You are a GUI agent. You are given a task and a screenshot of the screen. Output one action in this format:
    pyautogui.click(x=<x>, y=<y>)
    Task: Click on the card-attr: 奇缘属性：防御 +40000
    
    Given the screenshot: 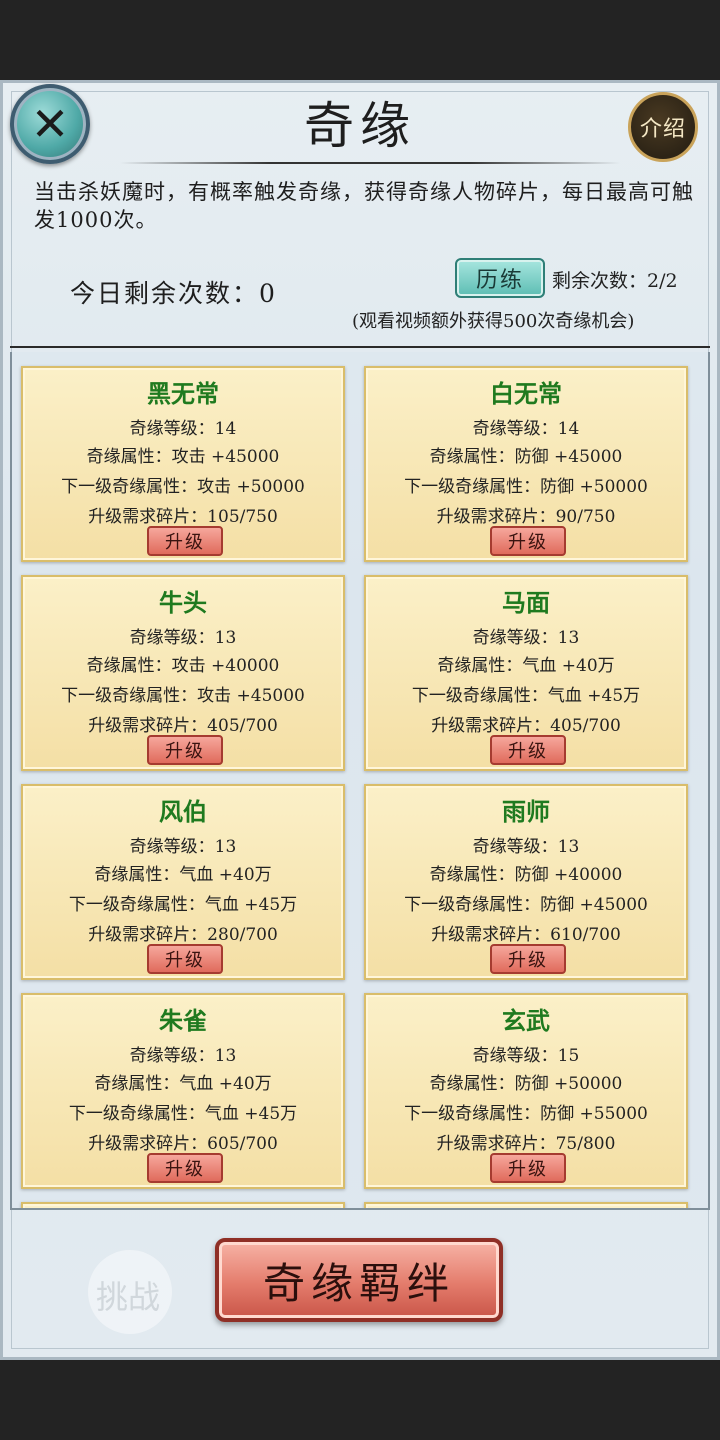 What is the action you would take?
    pyautogui.click(x=526, y=875)
    